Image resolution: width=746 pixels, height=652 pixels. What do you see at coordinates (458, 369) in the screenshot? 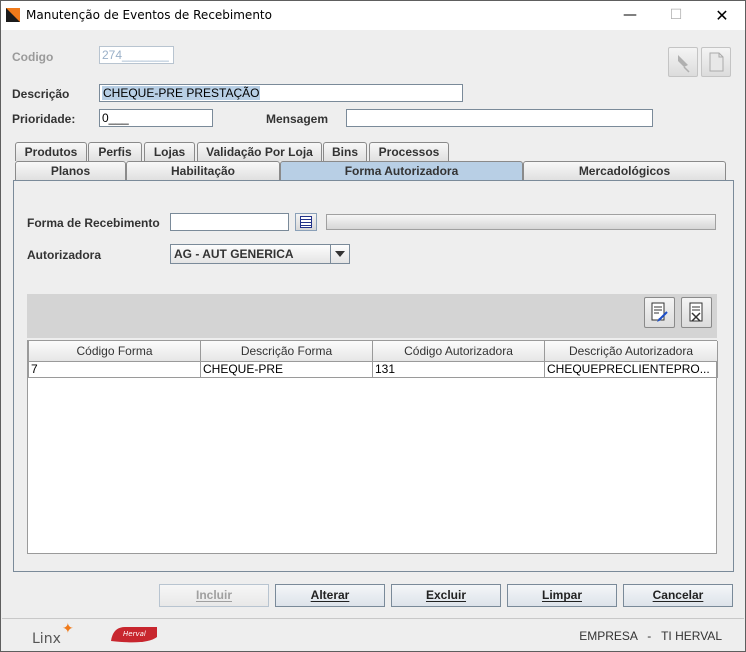
I see `cell-codigo-autorizadora: 131` at bounding box center [458, 369].